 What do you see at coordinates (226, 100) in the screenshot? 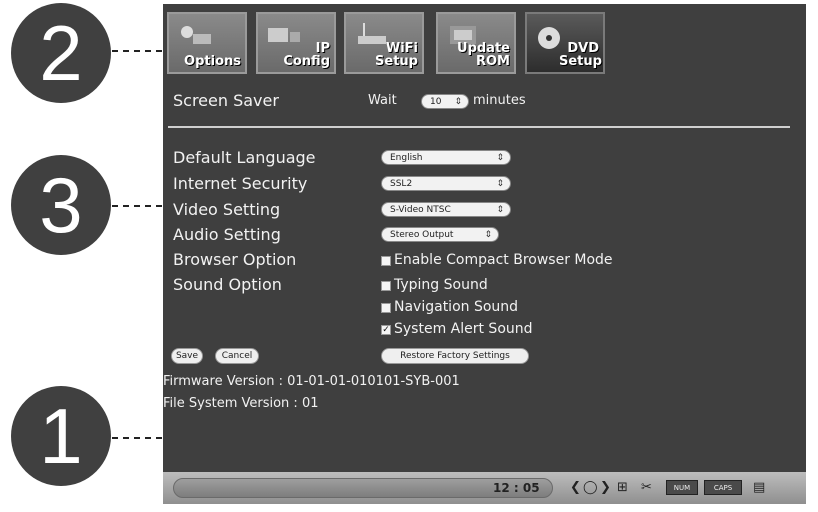
I see `screen-saver-label: Screen Saver` at bounding box center [226, 100].